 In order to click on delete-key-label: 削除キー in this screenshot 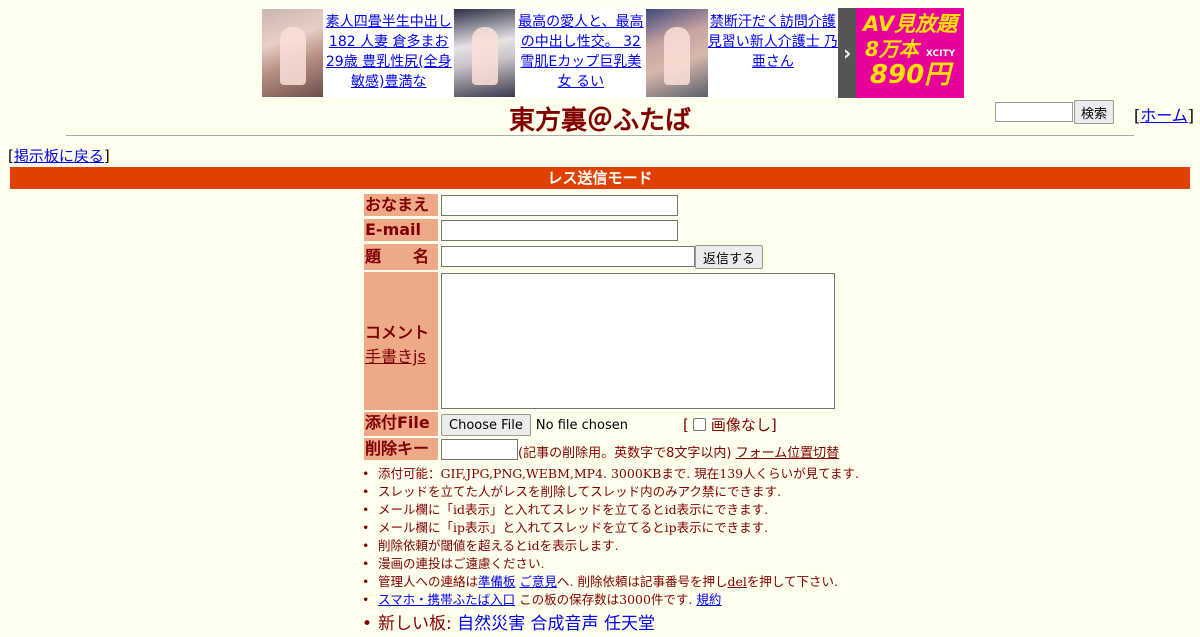, I will do `click(401, 449)`.